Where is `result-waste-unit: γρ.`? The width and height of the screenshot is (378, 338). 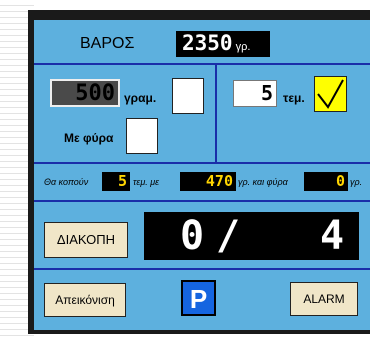
result-waste-unit: γρ. is located at coordinates (356, 182).